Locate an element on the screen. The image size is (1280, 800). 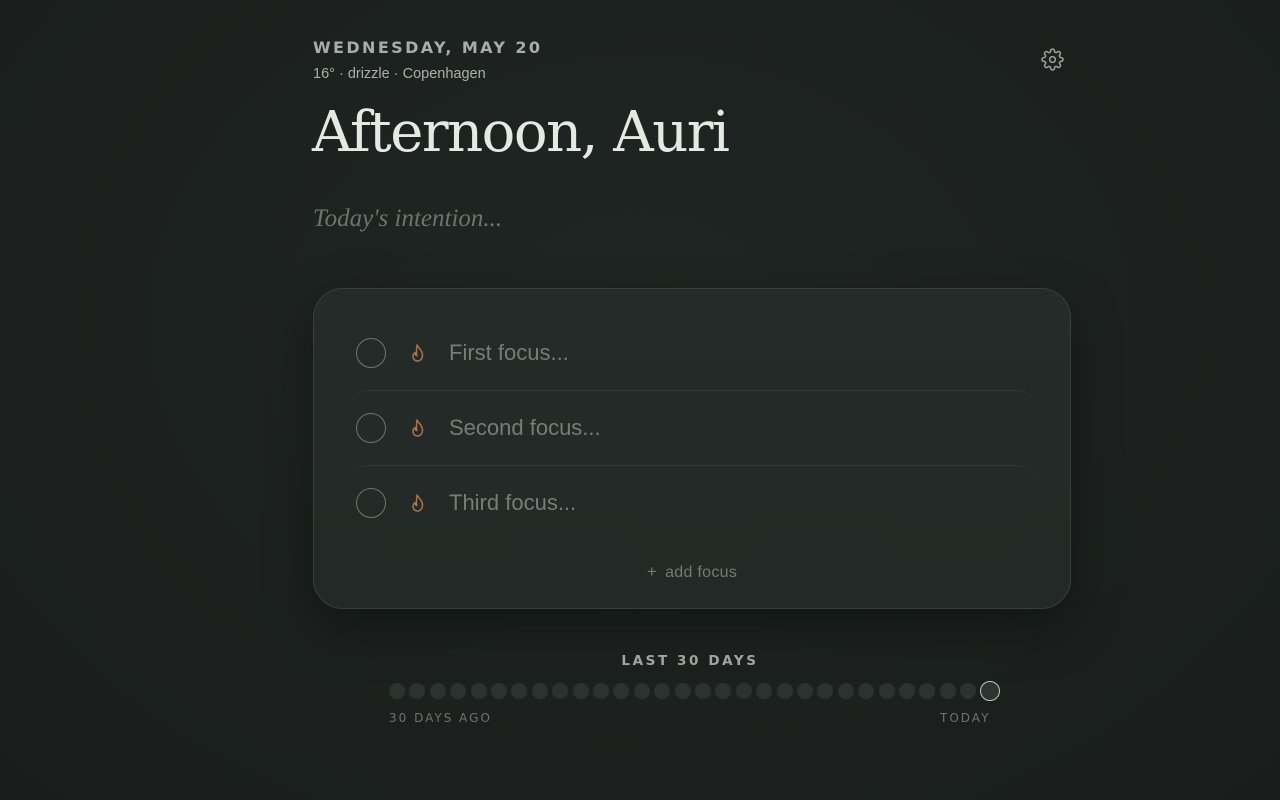
streak-day-today is located at coordinates (989, 691).